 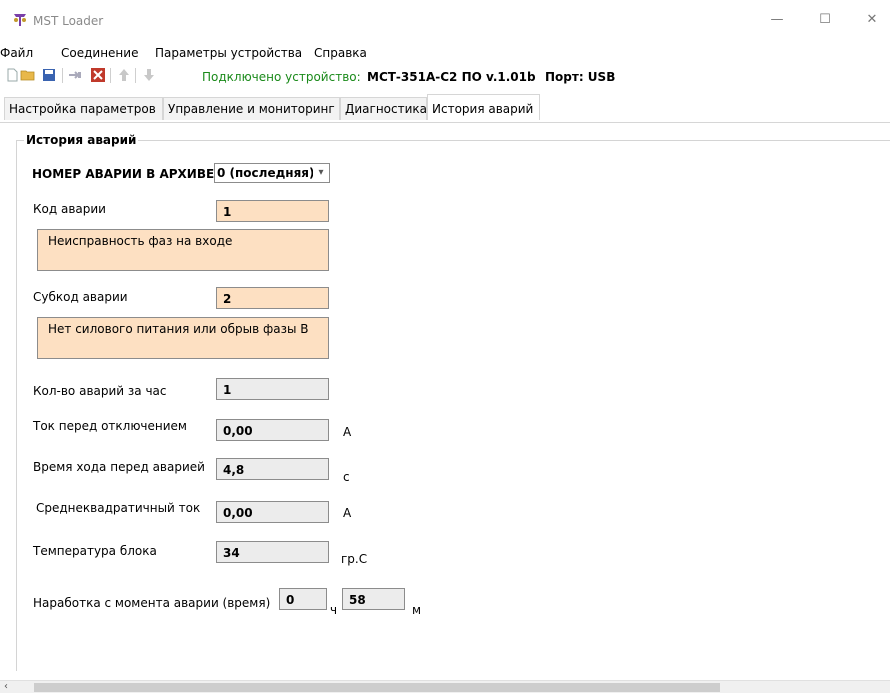 What do you see at coordinates (149, 75) in the screenshot?
I see `download-icon` at bounding box center [149, 75].